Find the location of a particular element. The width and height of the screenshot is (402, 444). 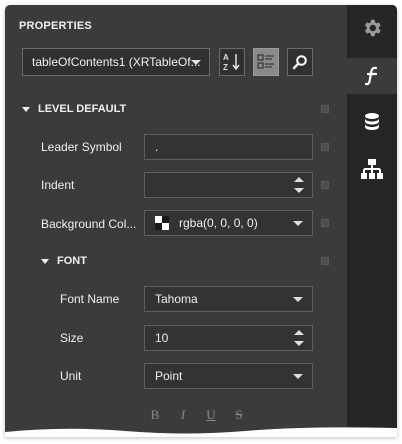

level-default-header: LEVEL DEFAULT is located at coordinates (74, 109).